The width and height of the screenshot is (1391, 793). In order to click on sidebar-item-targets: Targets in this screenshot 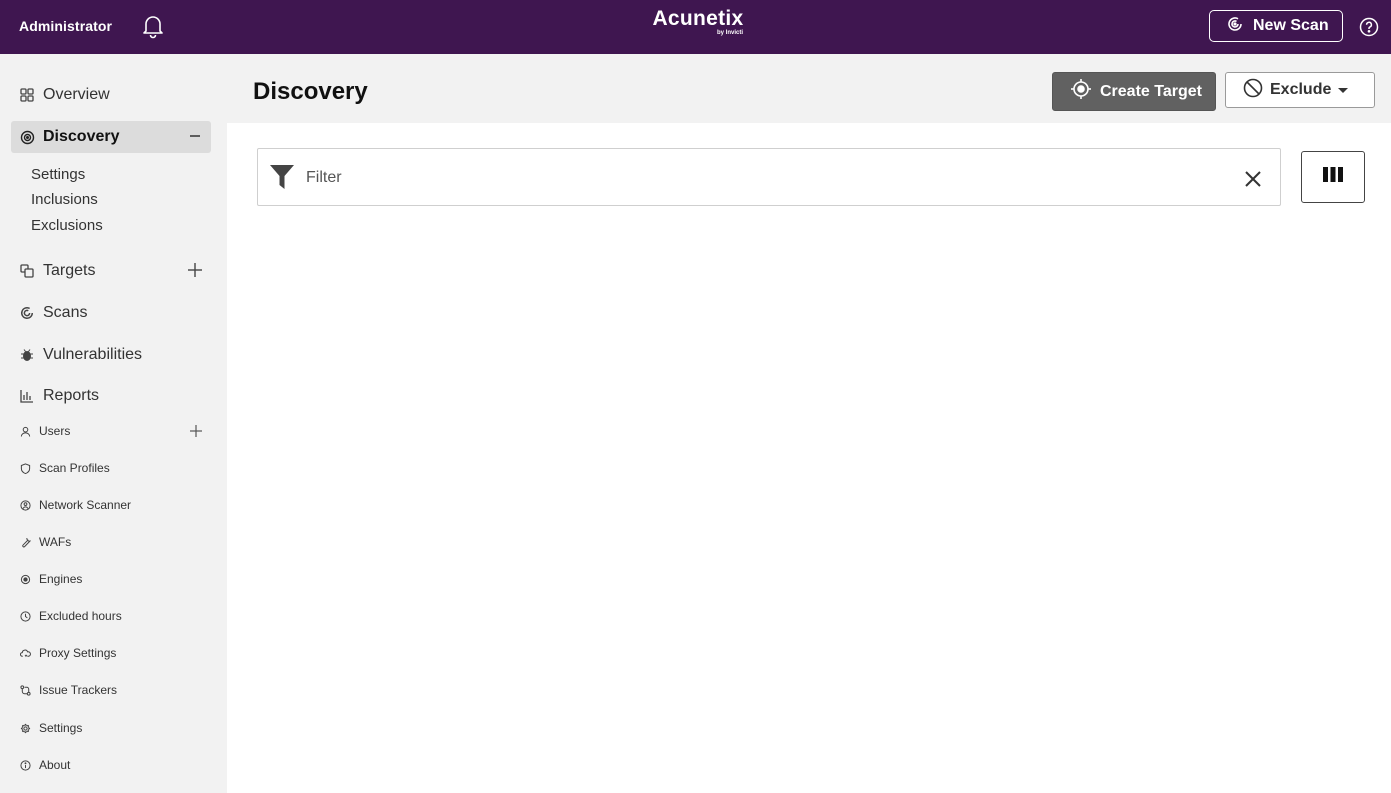, I will do `click(111, 271)`.